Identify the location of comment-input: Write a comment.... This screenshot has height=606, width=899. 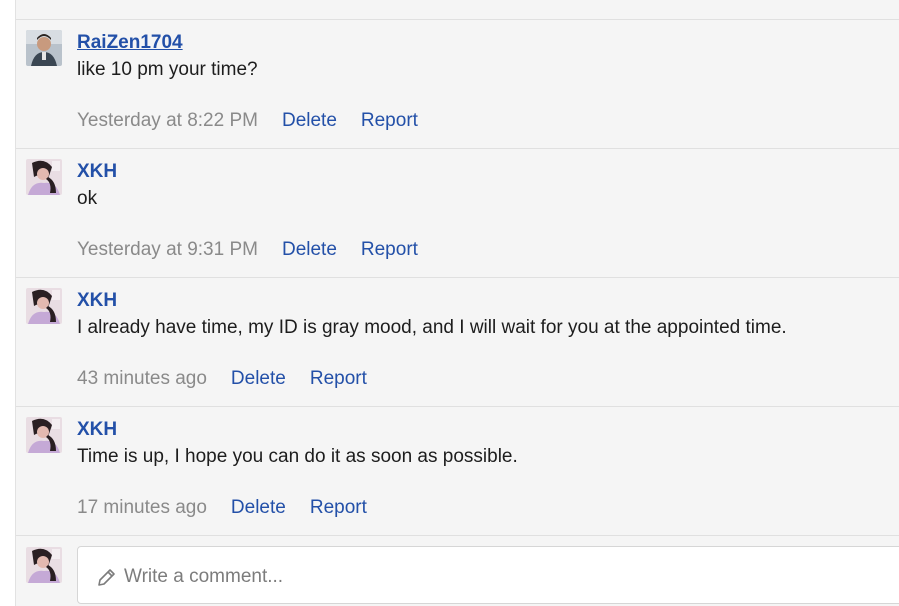
(488, 575).